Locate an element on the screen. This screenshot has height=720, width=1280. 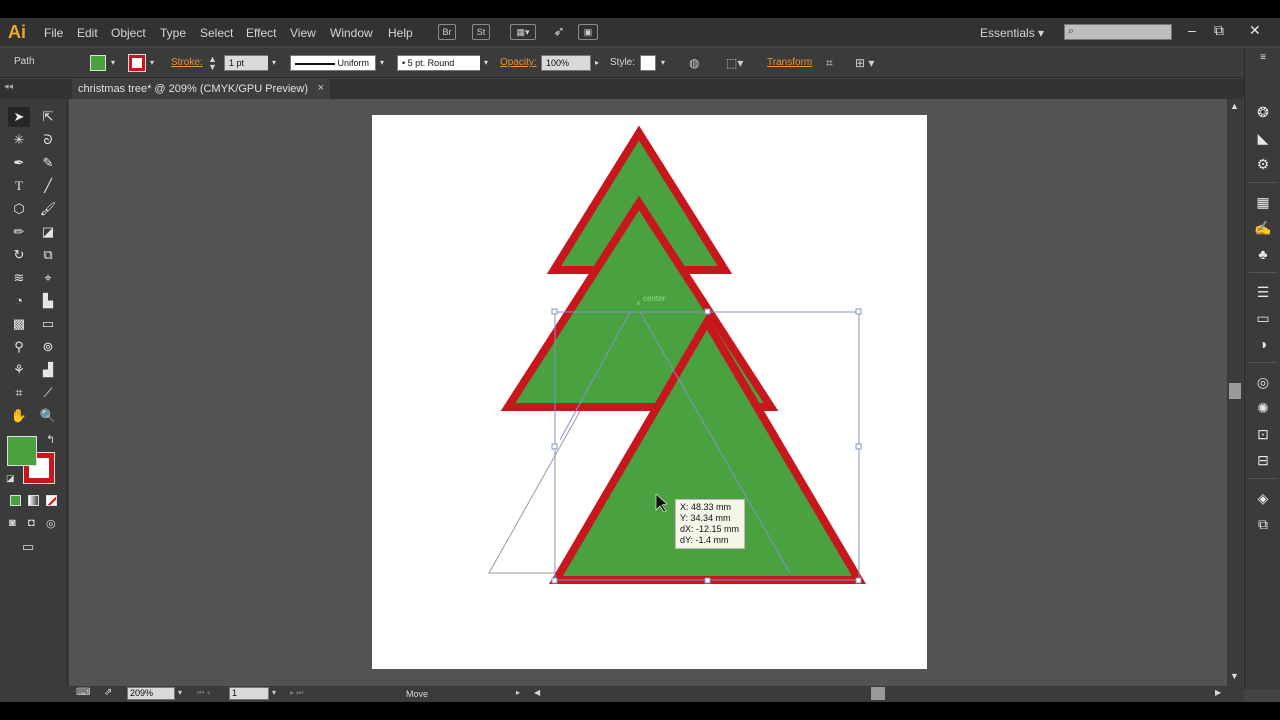
minimize-icon: – is located at coordinates (1192, 30).